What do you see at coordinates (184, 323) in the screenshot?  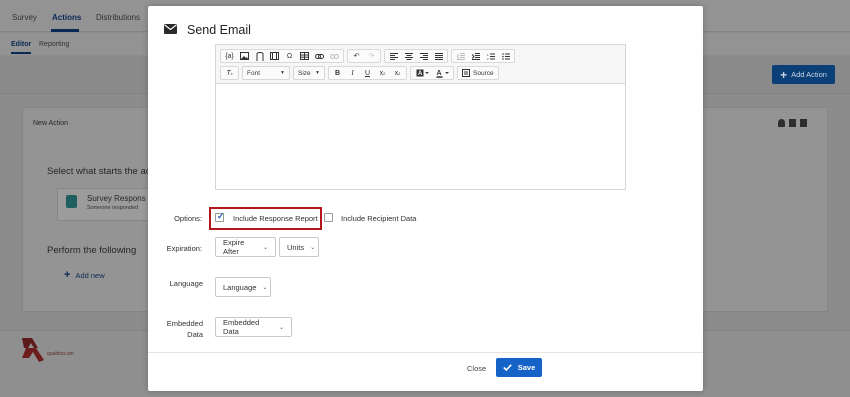 I see `embedded-label-line1: Embedded` at bounding box center [184, 323].